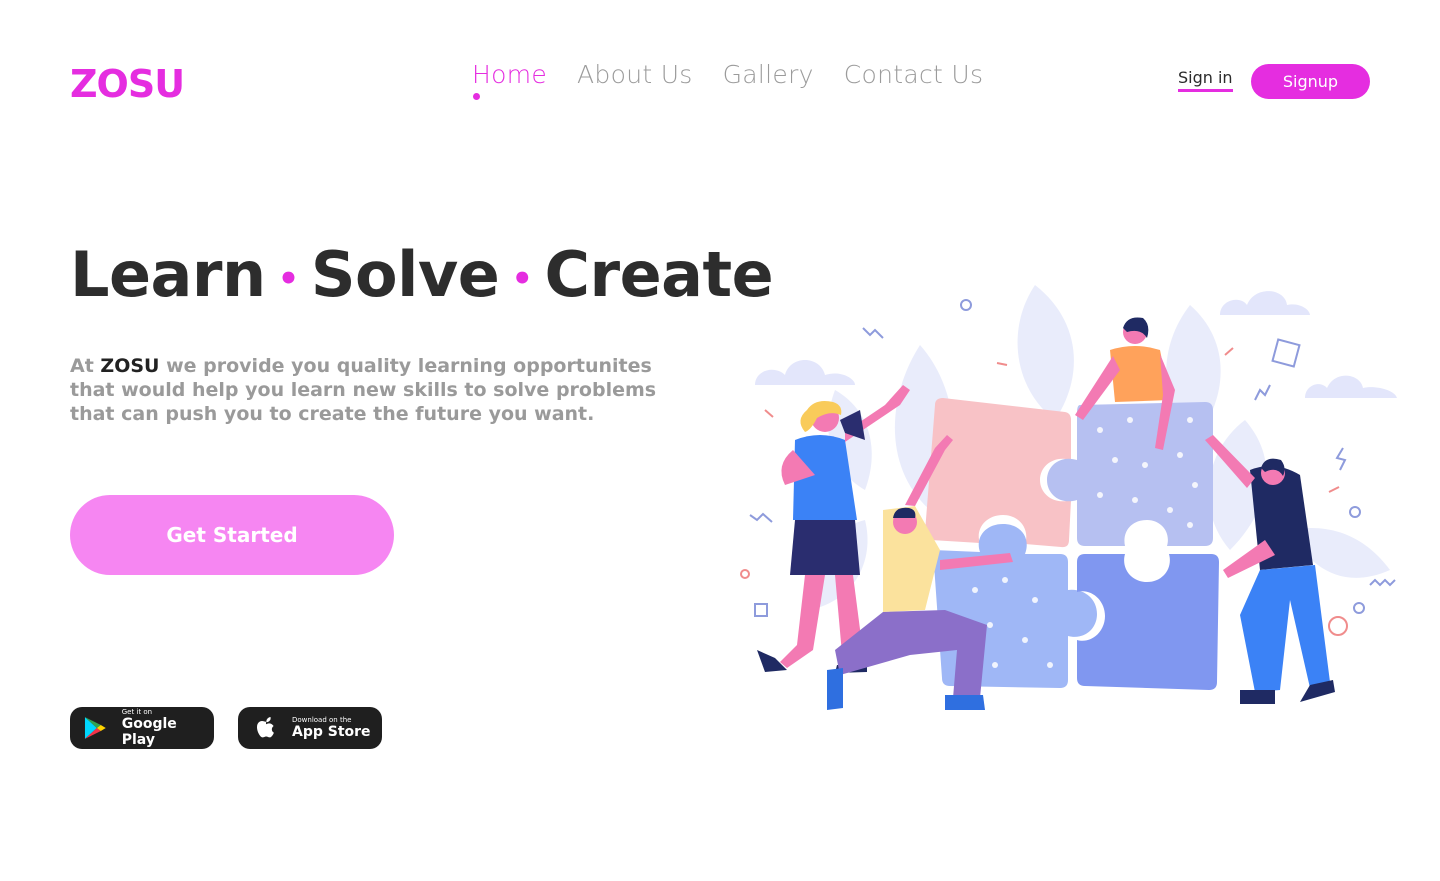 Image resolution: width=1440 pixels, height=881 pixels. I want to click on sign-in-link: Sign in, so click(1205, 80).